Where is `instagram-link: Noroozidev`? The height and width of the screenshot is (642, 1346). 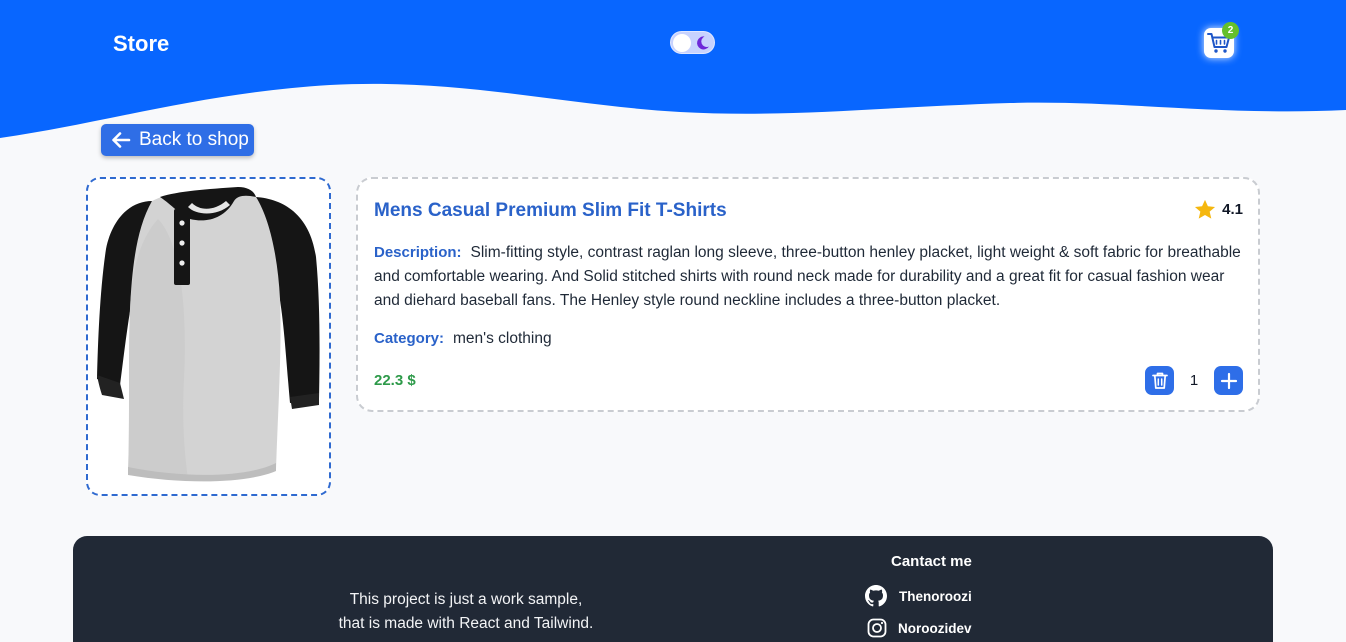 instagram-link: Noroozidev is located at coordinates (919, 628).